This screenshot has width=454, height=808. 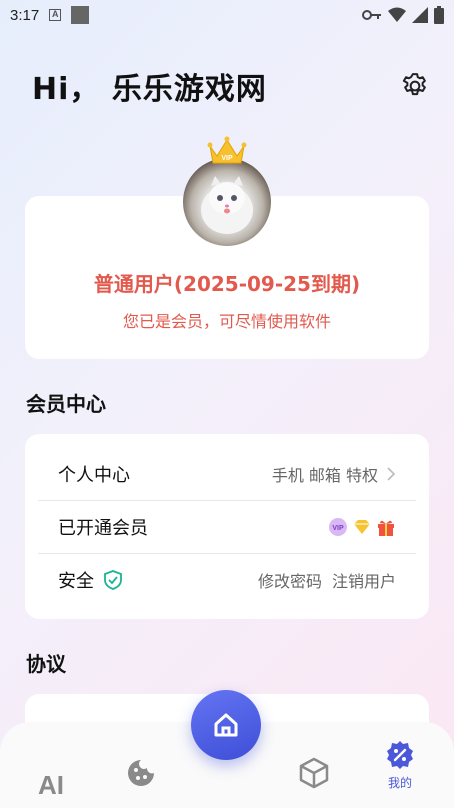 What do you see at coordinates (25, 15) in the screenshot?
I see `status-time: 3:17` at bounding box center [25, 15].